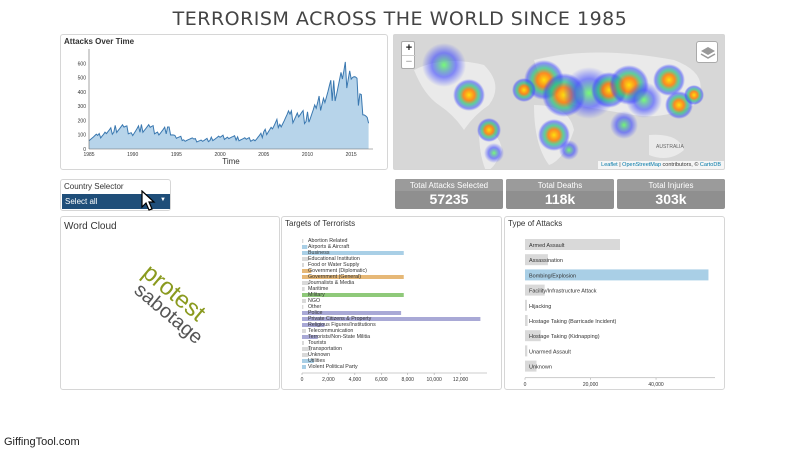 This screenshot has height=451, width=800. What do you see at coordinates (42, 442) in the screenshot?
I see `watermark: GiffingTool.com` at bounding box center [42, 442].